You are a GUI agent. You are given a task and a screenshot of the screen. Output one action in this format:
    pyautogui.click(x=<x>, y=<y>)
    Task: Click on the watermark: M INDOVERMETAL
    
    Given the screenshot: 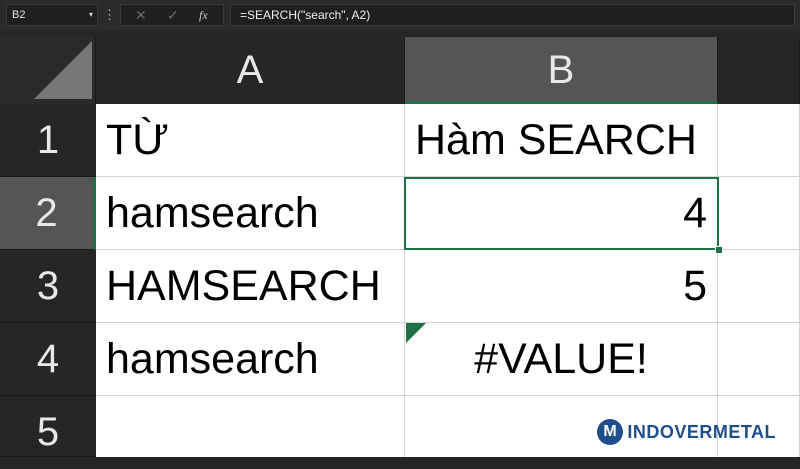 What is the action you would take?
    pyautogui.click(x=686, y=432)
    